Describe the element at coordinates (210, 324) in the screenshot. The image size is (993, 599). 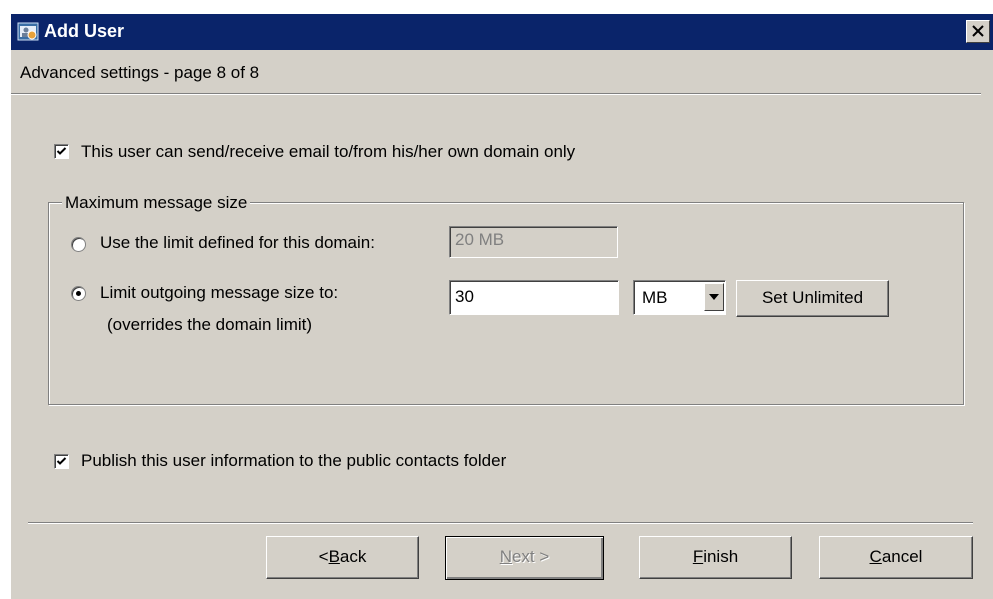
I see `limit-outgoing-note: (overrides the domain limit)` at that location.